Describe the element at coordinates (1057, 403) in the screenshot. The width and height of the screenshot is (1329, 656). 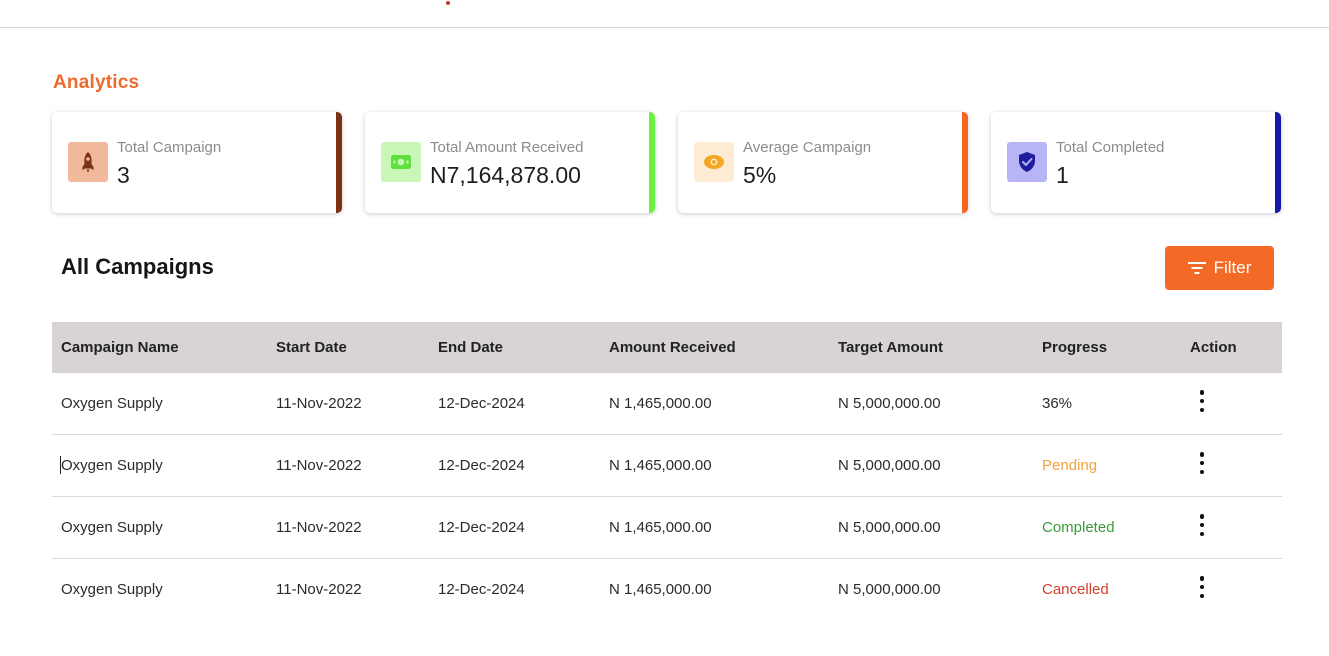
I see `cell-progress: 36%` at that location.